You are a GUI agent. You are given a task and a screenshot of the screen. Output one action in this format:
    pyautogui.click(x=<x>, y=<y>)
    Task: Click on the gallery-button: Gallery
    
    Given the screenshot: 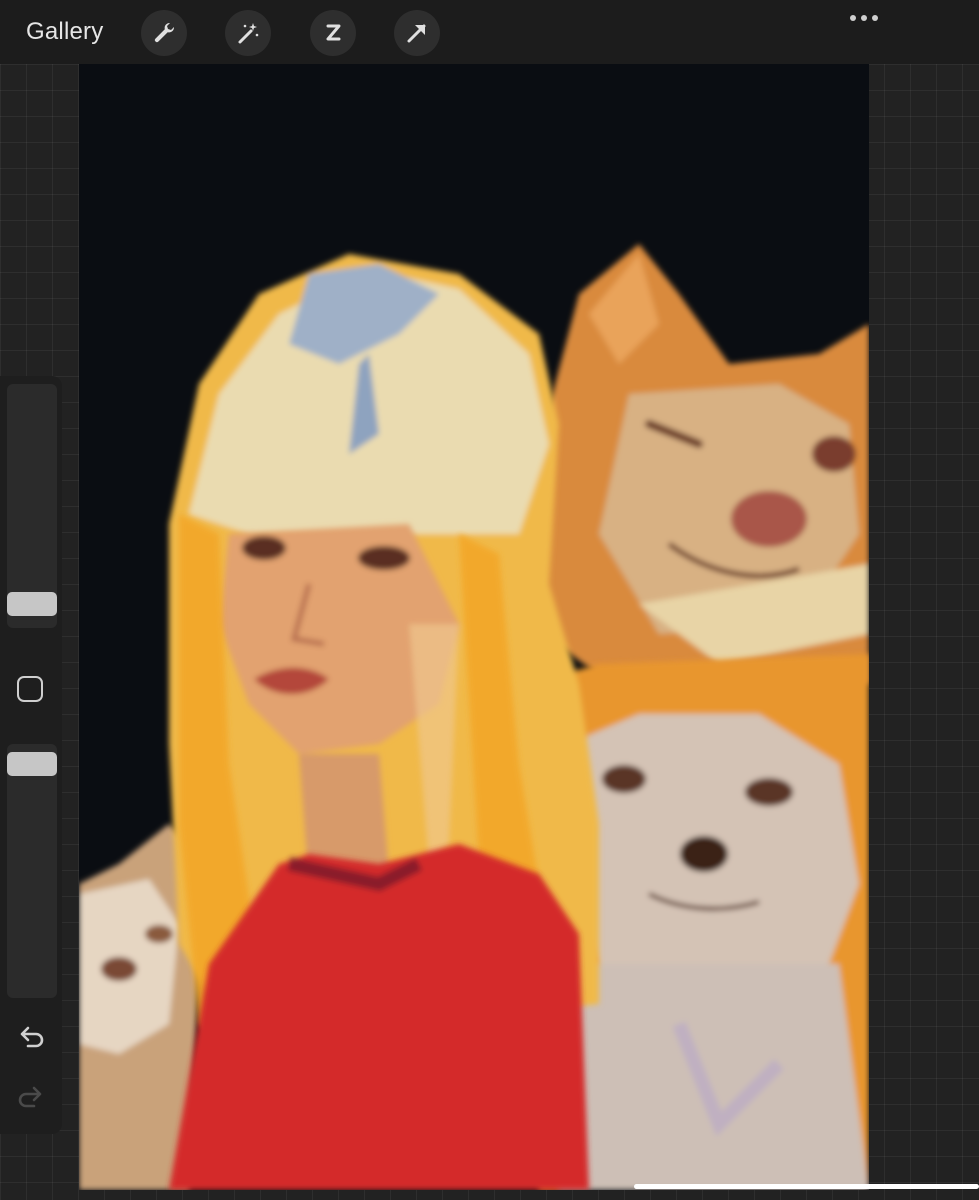 What is the action you would take?
    pyautogui.click(x=64, y=32)
    